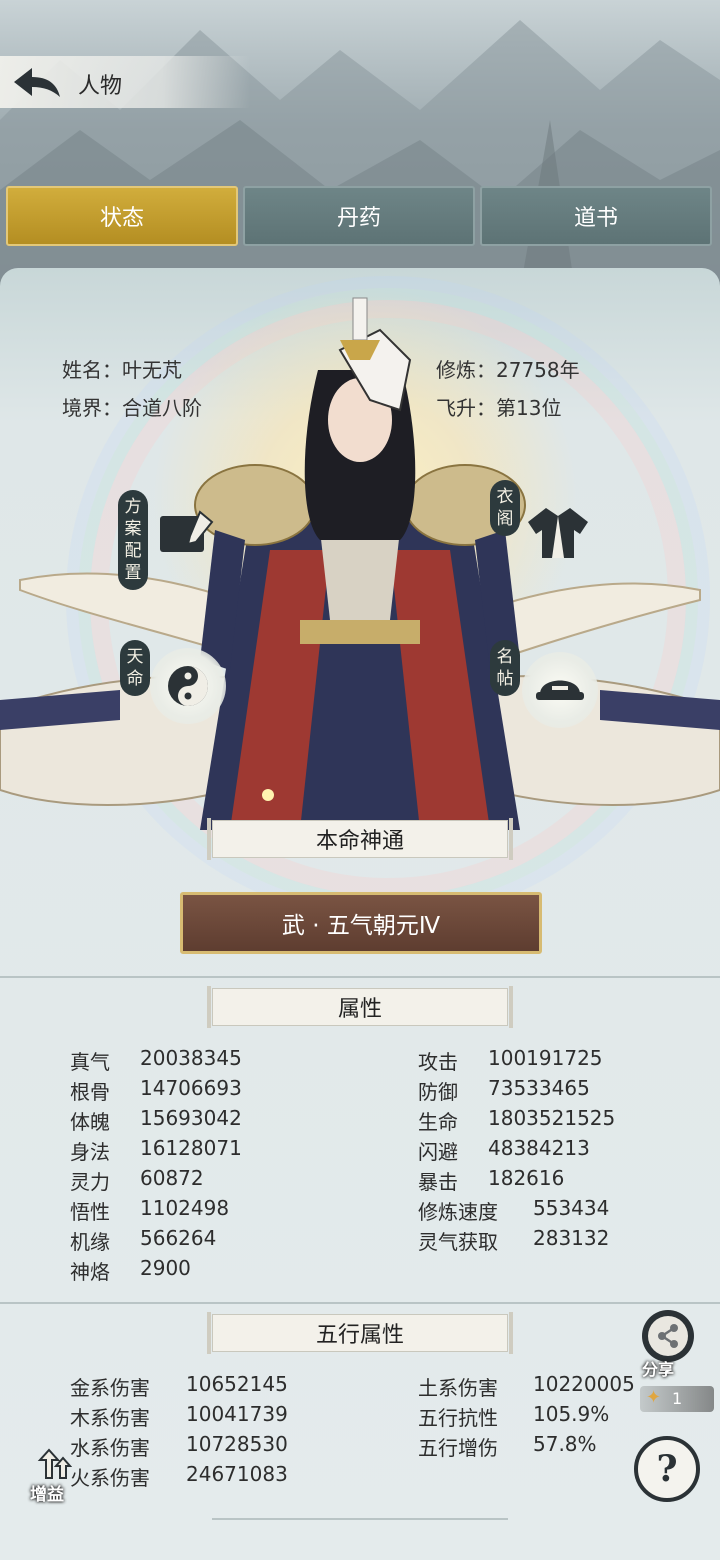 This screenshot has width=720, height=1560. I want to click on stat-label: 金系伤害, so click(110, 1388).